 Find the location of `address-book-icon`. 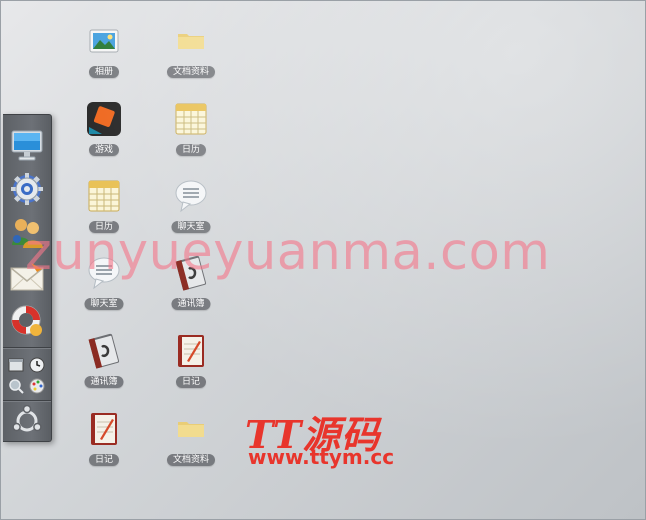

address-book-icon is located at coordinates (104, 351).